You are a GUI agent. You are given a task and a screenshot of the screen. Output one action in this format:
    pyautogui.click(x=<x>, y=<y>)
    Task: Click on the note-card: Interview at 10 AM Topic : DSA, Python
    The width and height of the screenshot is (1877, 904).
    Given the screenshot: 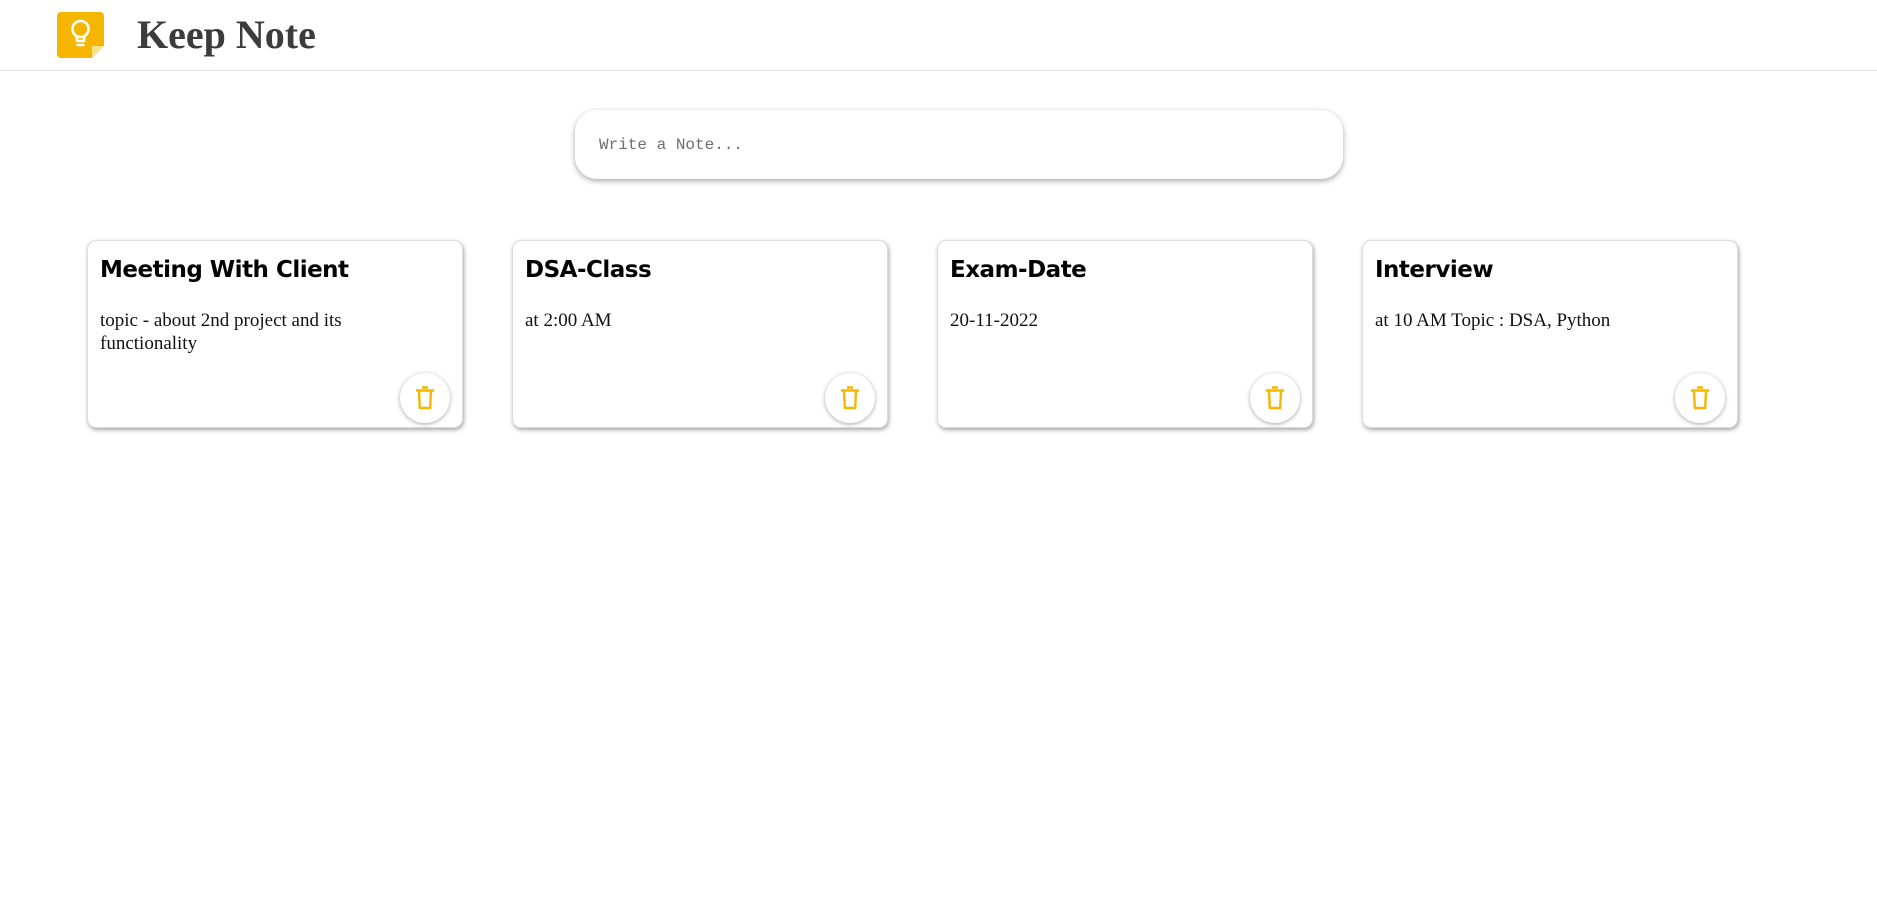 What is the action you would take?
    pyautogui.click(x=1550, y=334)
    